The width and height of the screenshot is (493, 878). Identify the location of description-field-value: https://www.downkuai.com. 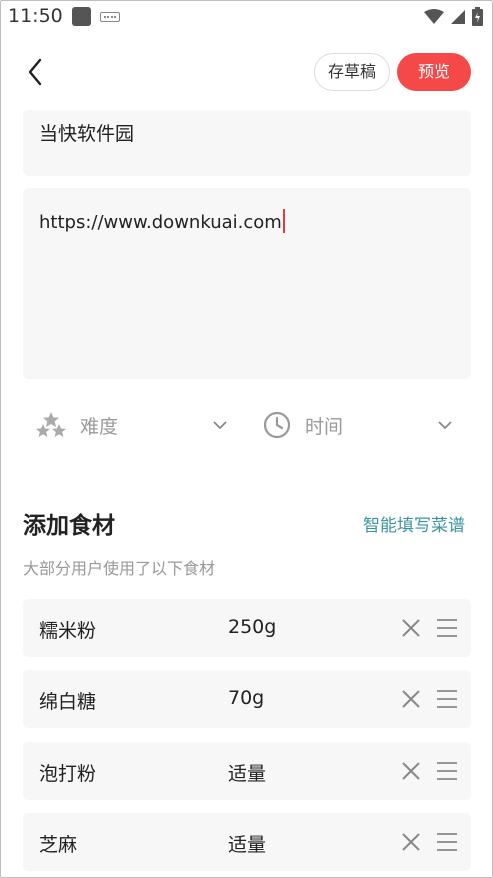
(160, 222).